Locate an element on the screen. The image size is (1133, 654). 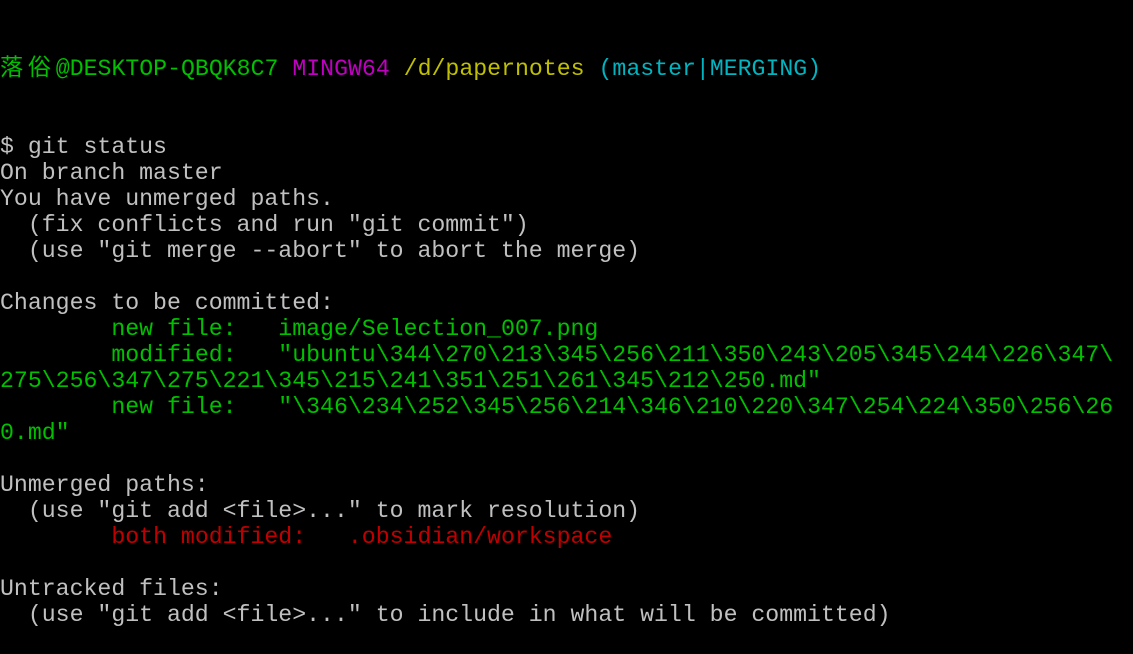
text-segment: On branch master is located at coordinates (111, 173).